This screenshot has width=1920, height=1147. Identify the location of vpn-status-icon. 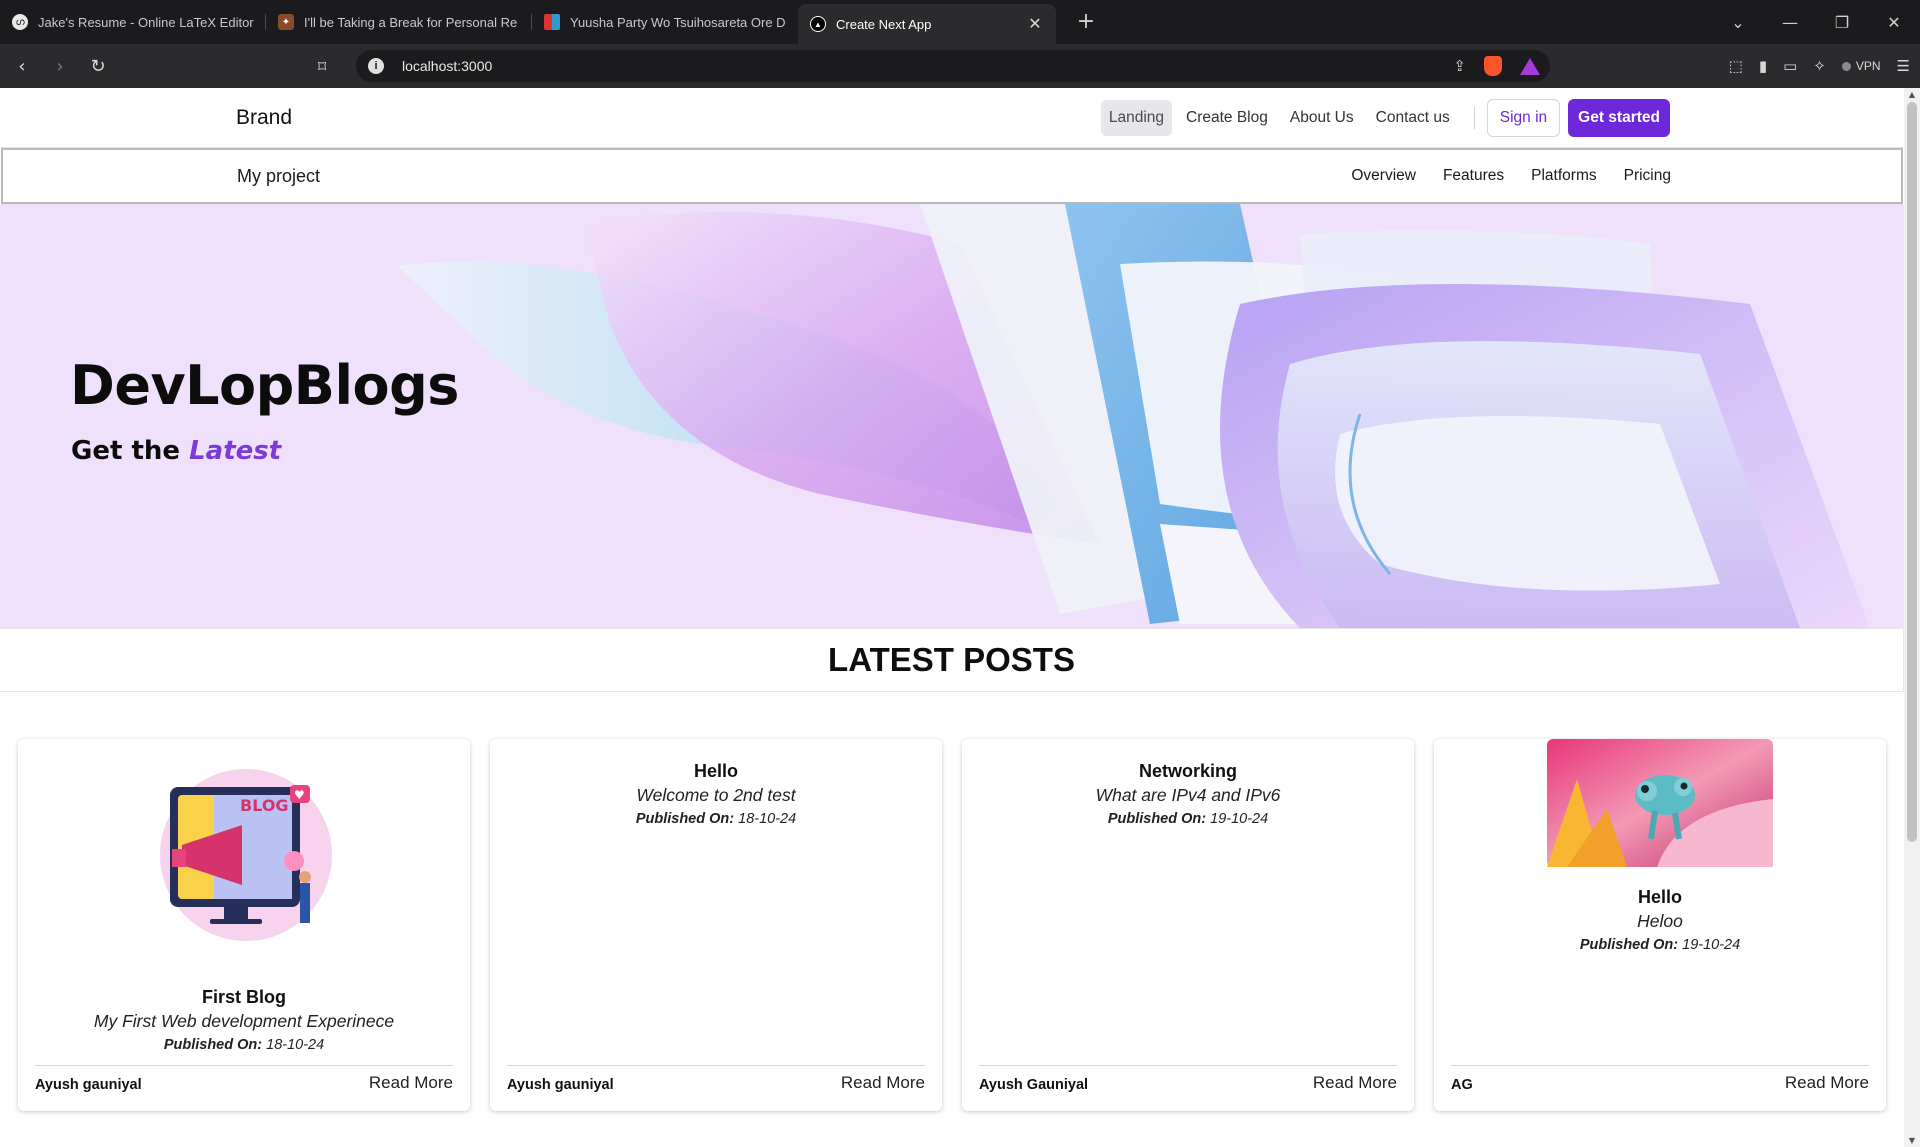
(1846, 66).